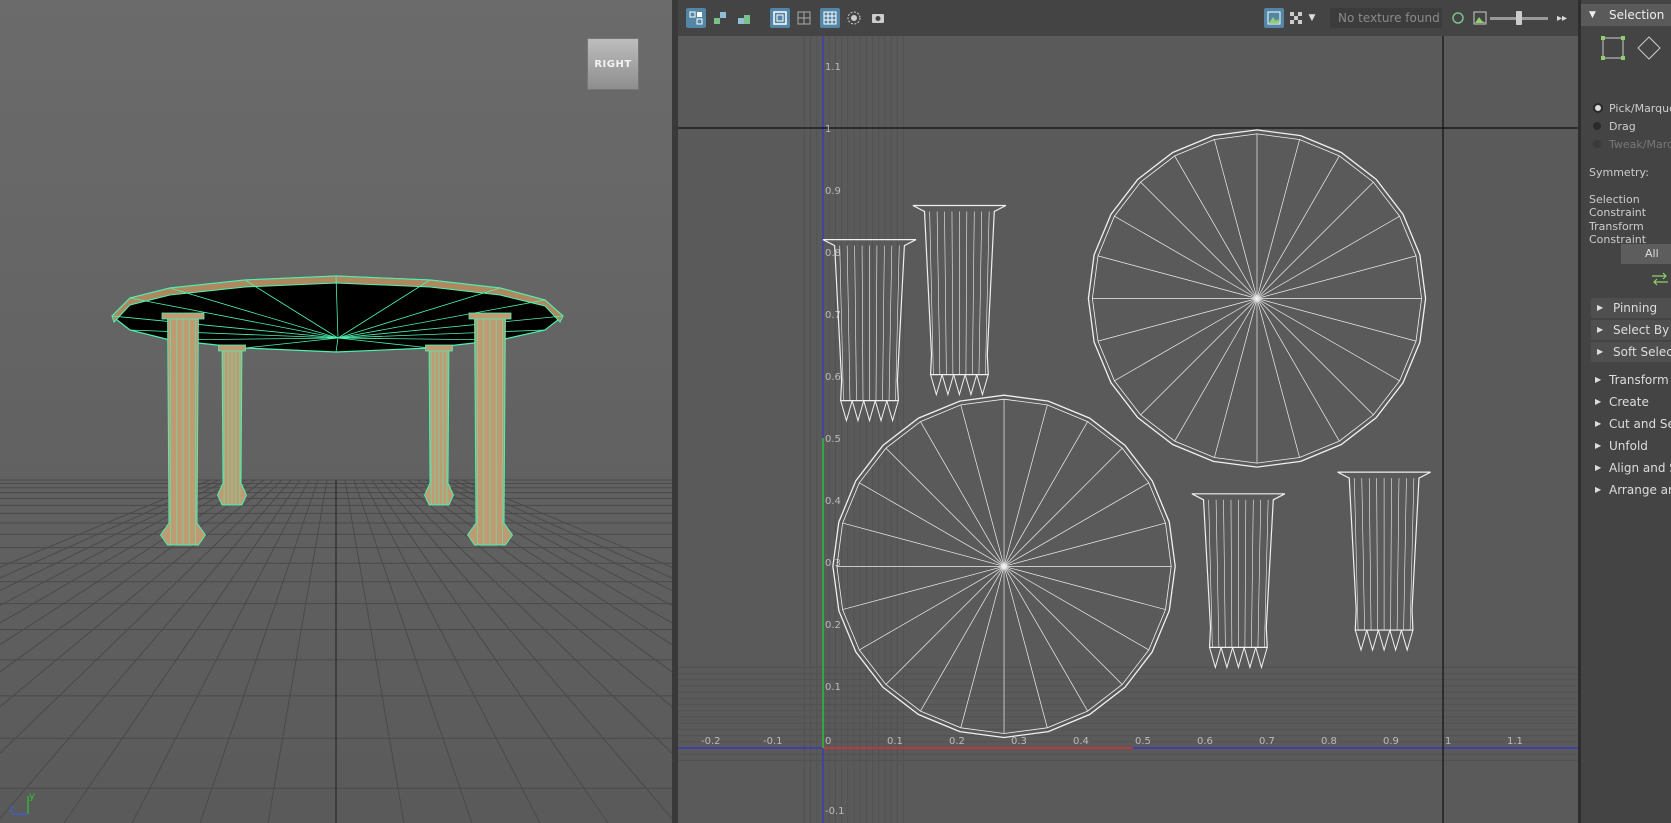 This screenshot has width=1671, height=823. I want to click on align-and-snap-section: ▶ Align and Snap, so click(1626, 468).